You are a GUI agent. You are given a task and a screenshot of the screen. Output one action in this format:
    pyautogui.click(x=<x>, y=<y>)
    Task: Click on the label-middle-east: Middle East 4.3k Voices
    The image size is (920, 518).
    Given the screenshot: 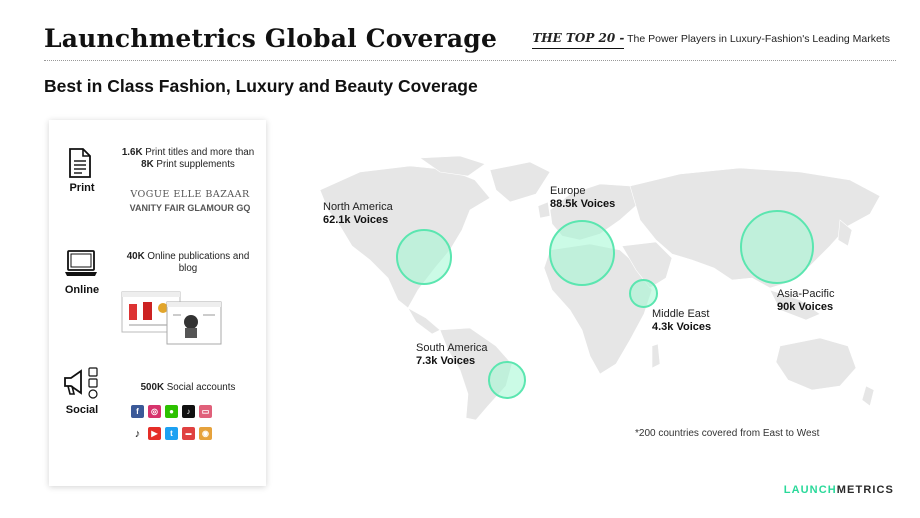 What is the action you would take?
    pyautogui.click(x=682, y=320)
    